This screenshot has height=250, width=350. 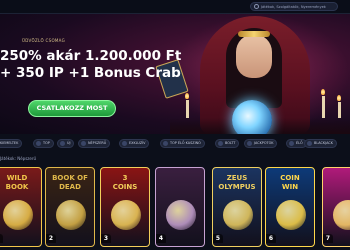 What do you see at coordinates (134, 143) in the screenshot?
I see `category-chip: EXKLUZÍV` at bounding box center [134, 143].